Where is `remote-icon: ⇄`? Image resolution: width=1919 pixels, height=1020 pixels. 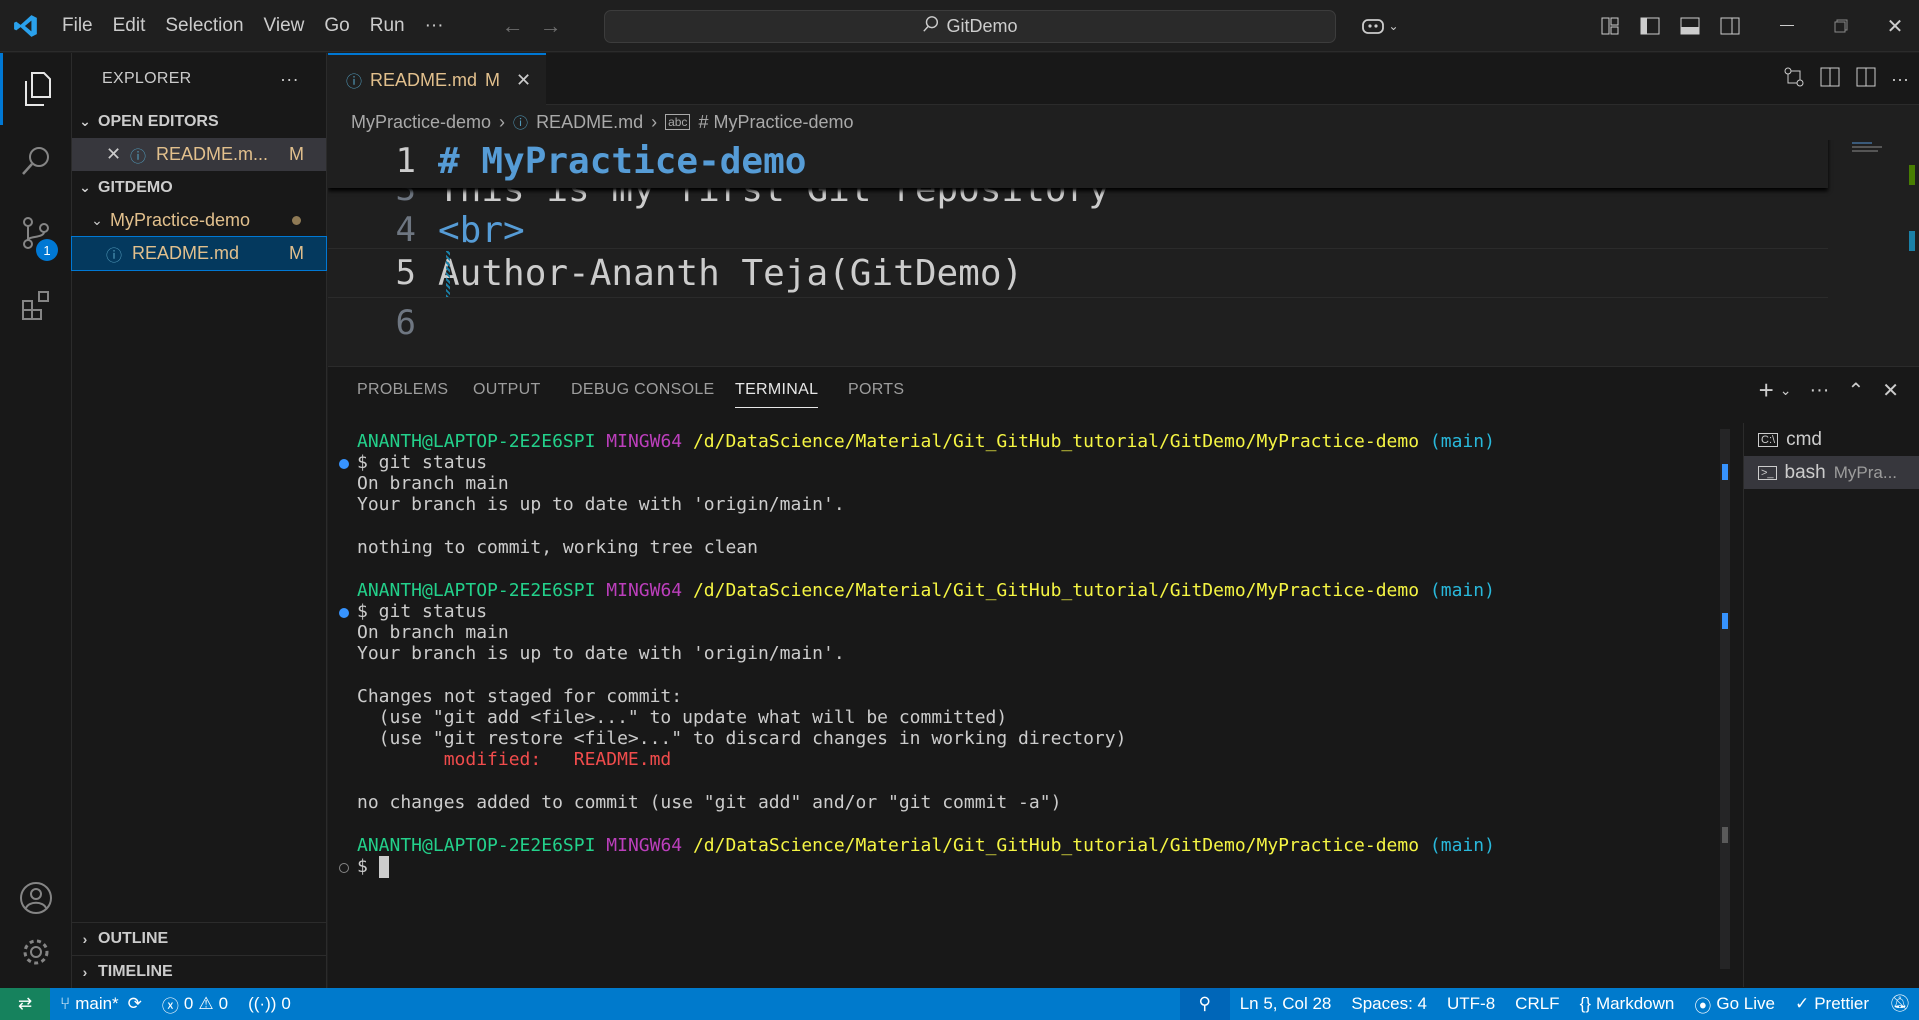
remote-icon: ⇄ is located at coordinates (25, 1003).